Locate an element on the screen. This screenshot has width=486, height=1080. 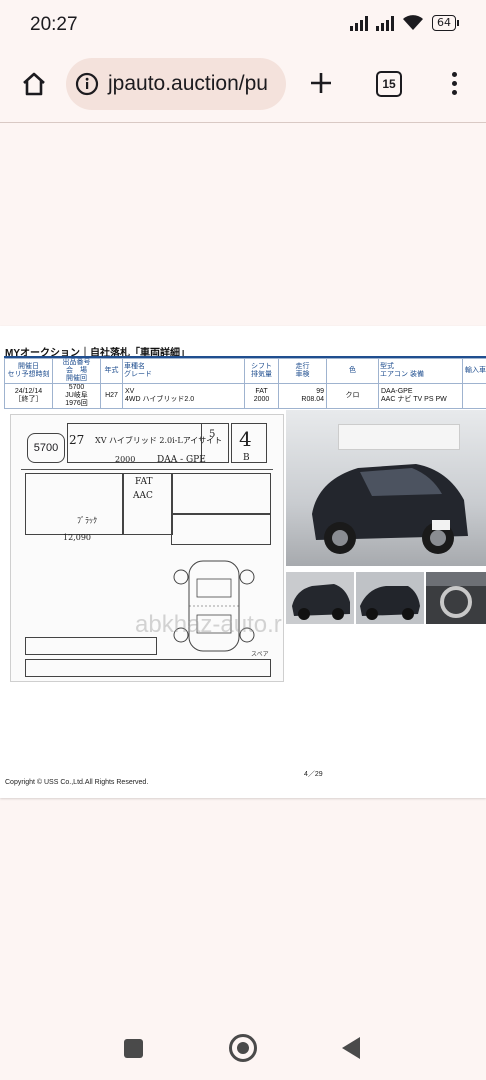
system-nav-bar is located at coordinates (243, 1050).